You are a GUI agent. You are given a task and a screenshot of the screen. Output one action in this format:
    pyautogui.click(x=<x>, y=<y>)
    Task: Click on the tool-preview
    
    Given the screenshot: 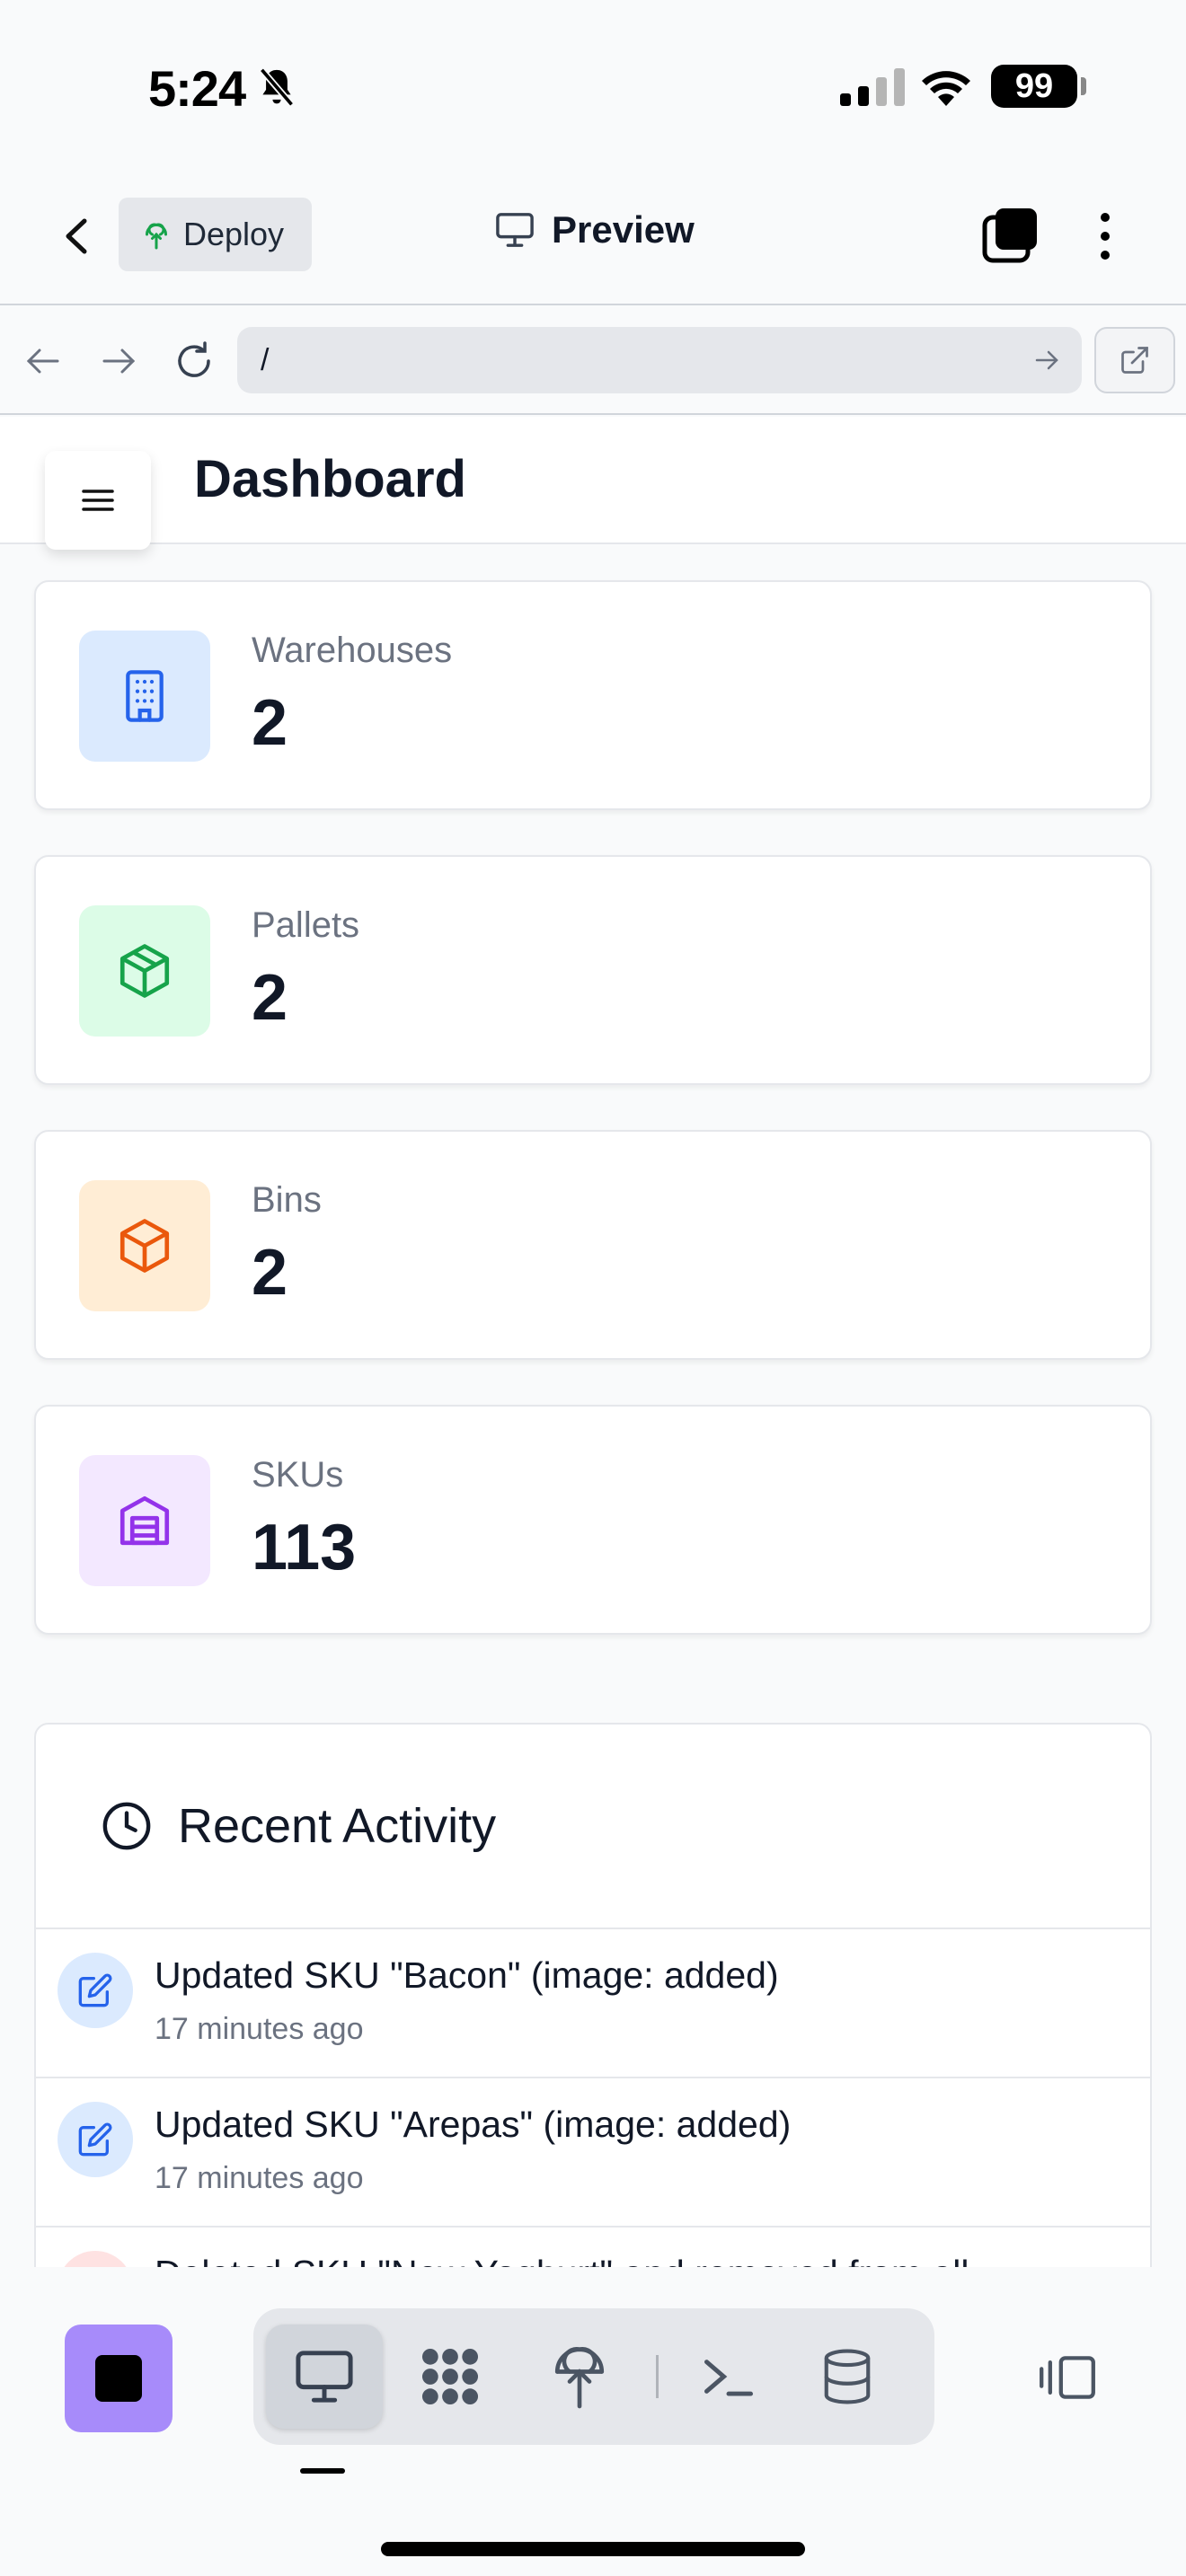 What is the action you would take?
    pyautogui.click(x=324, y=2377)
    